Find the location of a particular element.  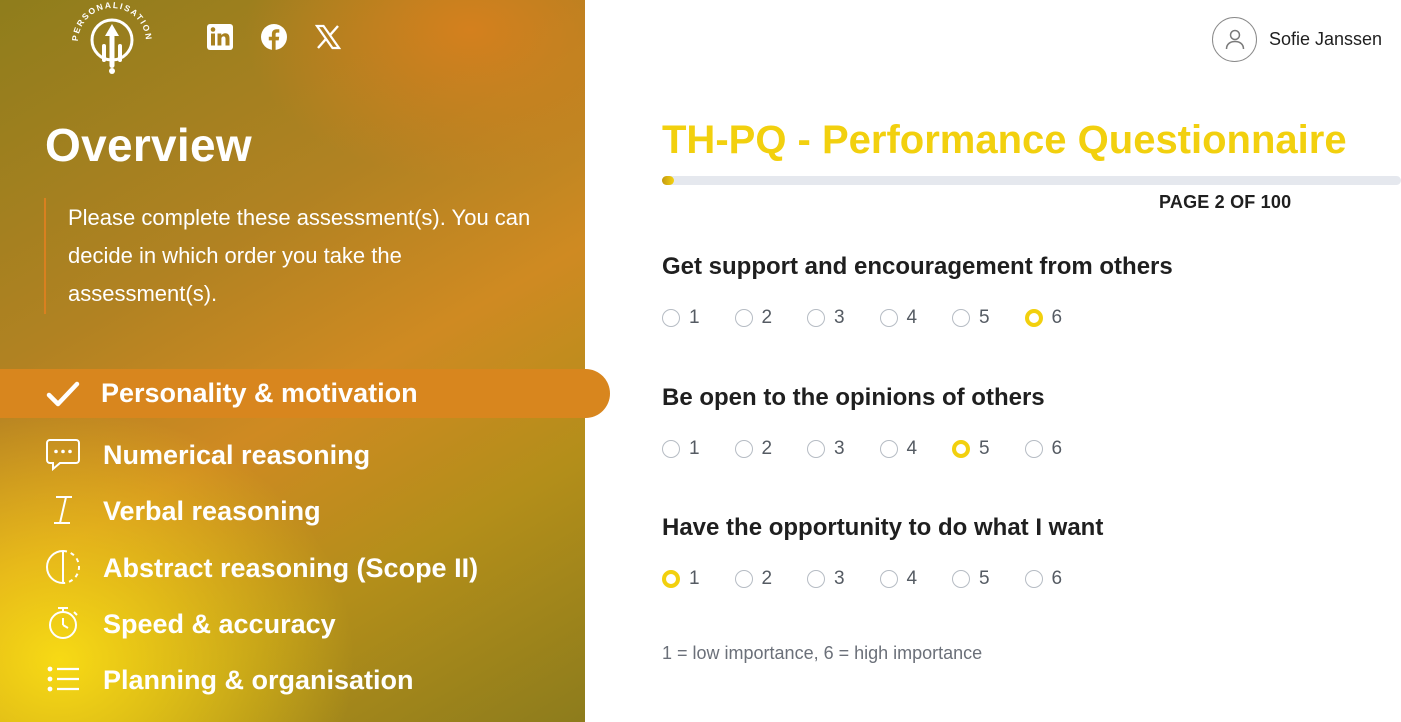

sidebar-item-label: Abstract reasoning (Scope II) is located at coordinates (291, 568).